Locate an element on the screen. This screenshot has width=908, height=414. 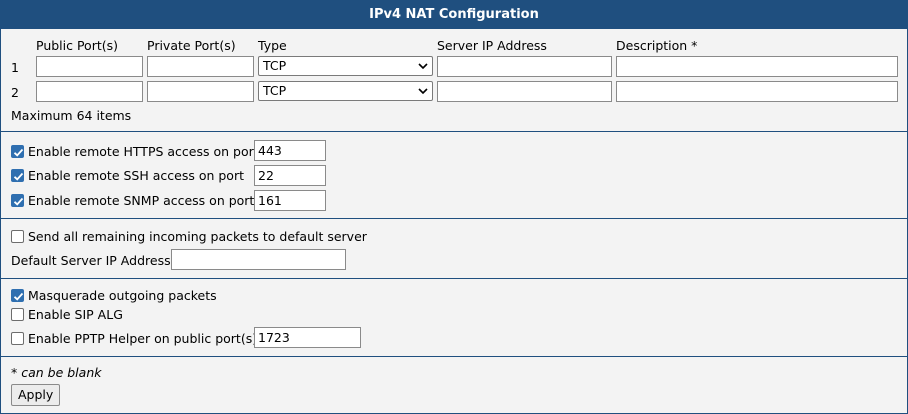
sip-alg-label: Enable SIP ALG is located at coordinates (75, 314).